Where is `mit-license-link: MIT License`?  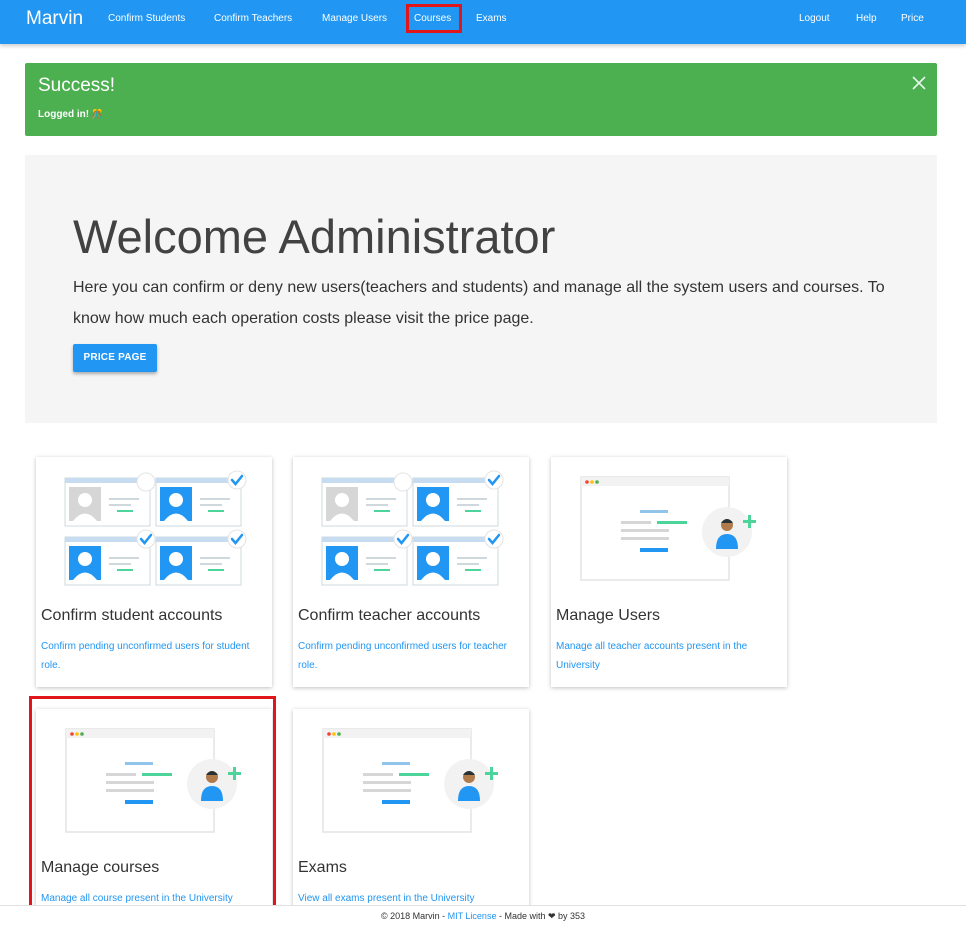 mit-license-link: MIT License is located at coordinates (472, 916).